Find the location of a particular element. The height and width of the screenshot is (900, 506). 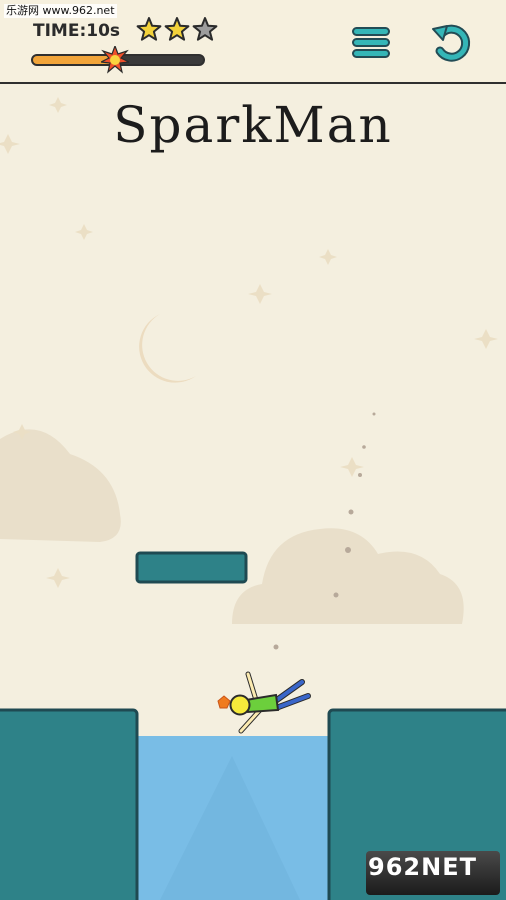

site-watermark: 乐游网 www.962.net is located at coordinates (60, 11).